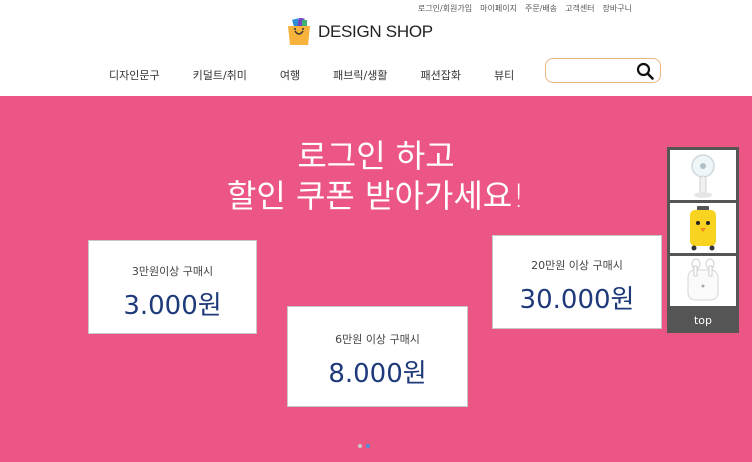 This screenshot has width=752, height=462. Describe the element at coordinates (504, 75) in the screenshot. I see `nav-item-beauty: 뷰티` at that location.